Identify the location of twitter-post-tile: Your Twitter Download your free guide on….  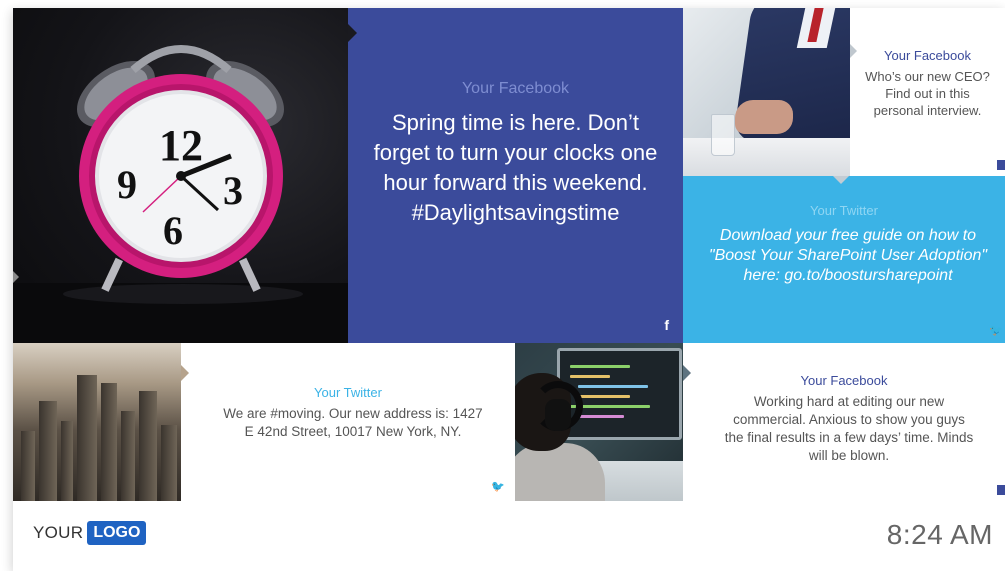
(844, 259).